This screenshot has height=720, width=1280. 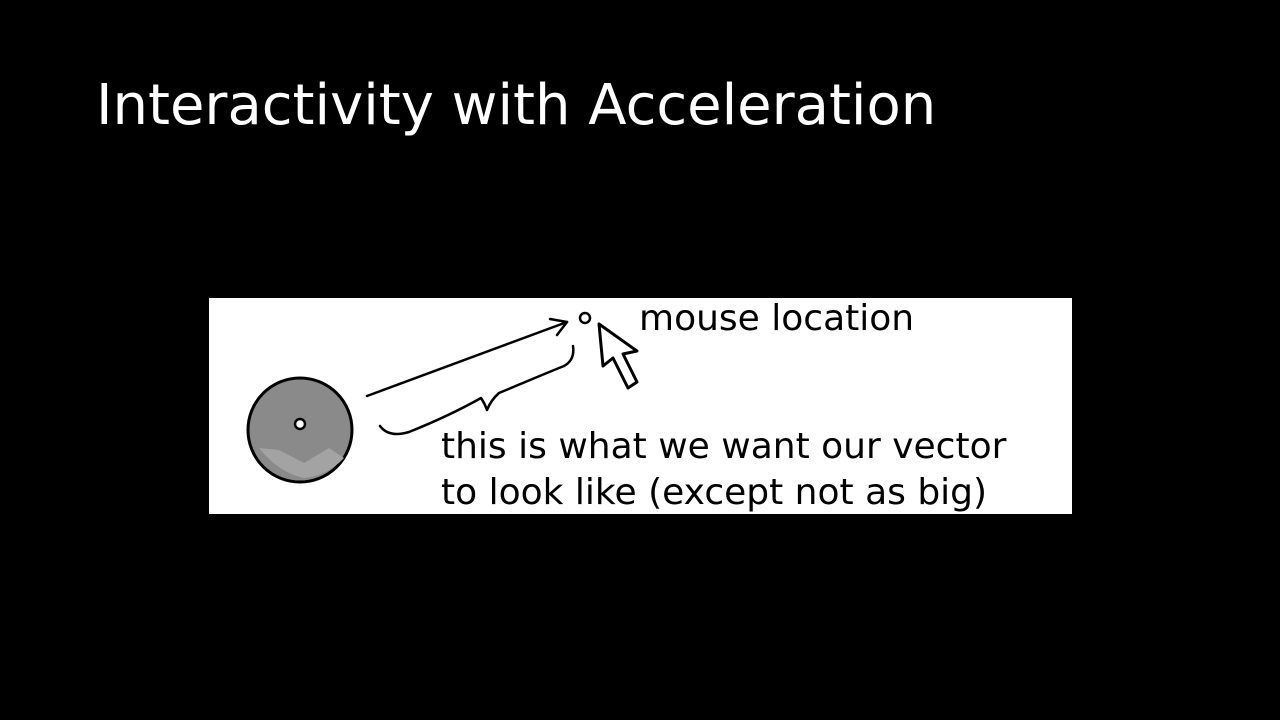 I want to click on vector-arrow-icon, so click(x=467, y=357).